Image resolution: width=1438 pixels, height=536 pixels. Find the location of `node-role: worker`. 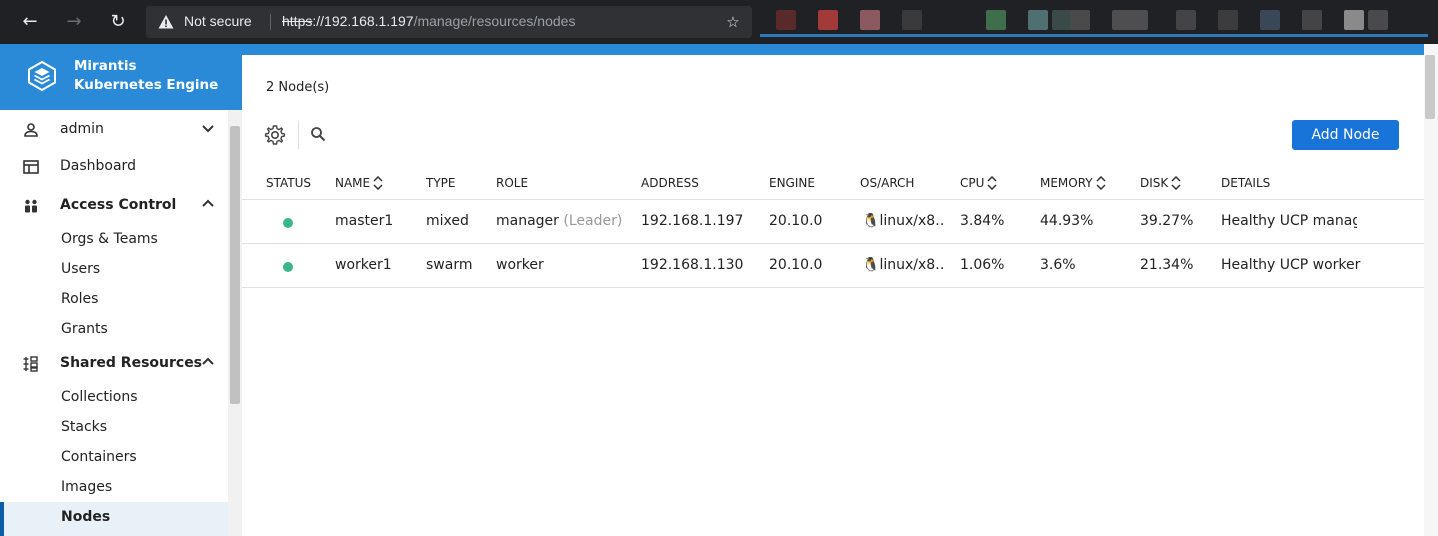

node-role: worker is located at coordinates (520, 265).